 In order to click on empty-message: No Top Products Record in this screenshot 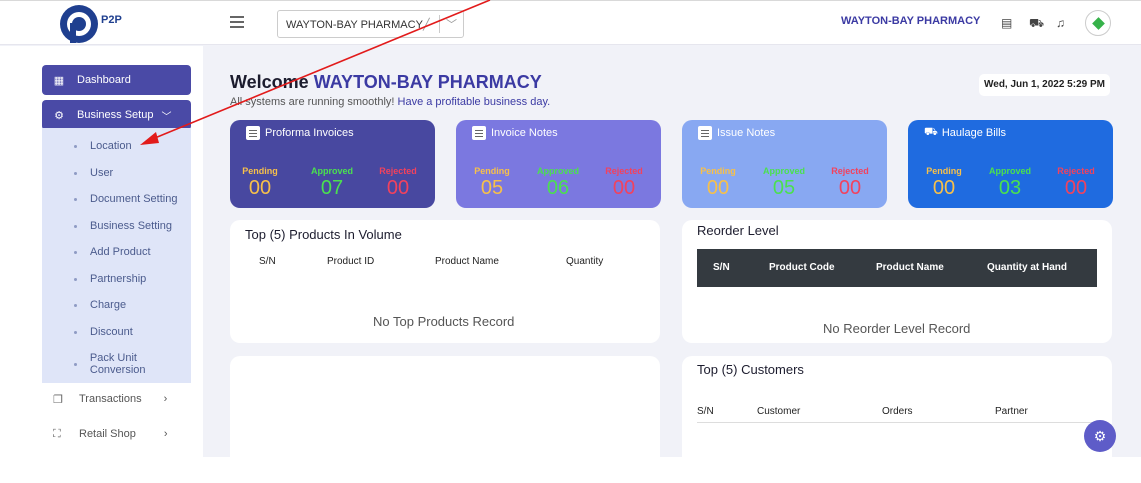, I will do `click(444, 321)`.